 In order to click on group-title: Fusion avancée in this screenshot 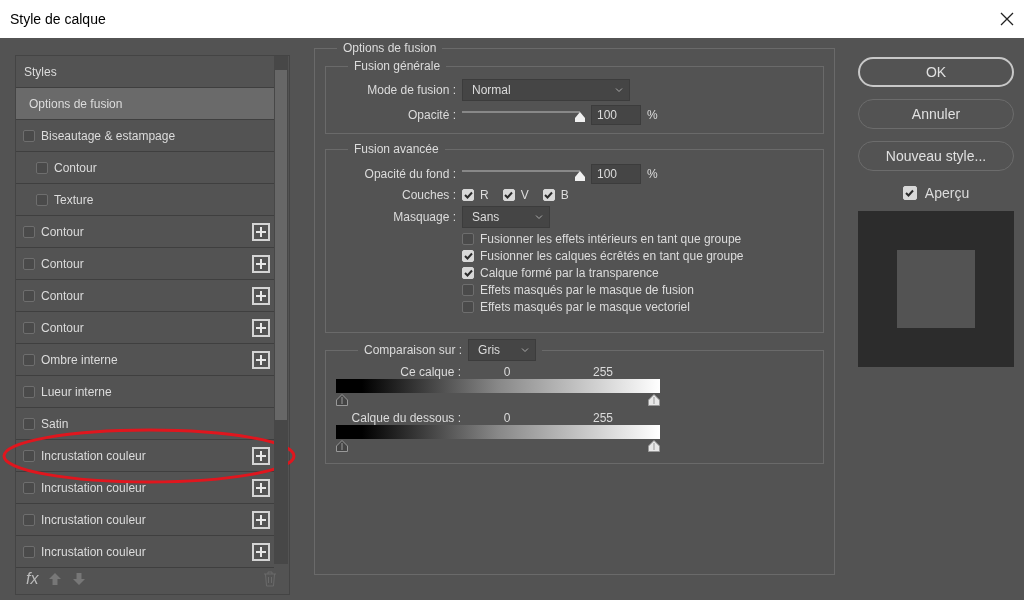, I will do `click(396, 149)`.